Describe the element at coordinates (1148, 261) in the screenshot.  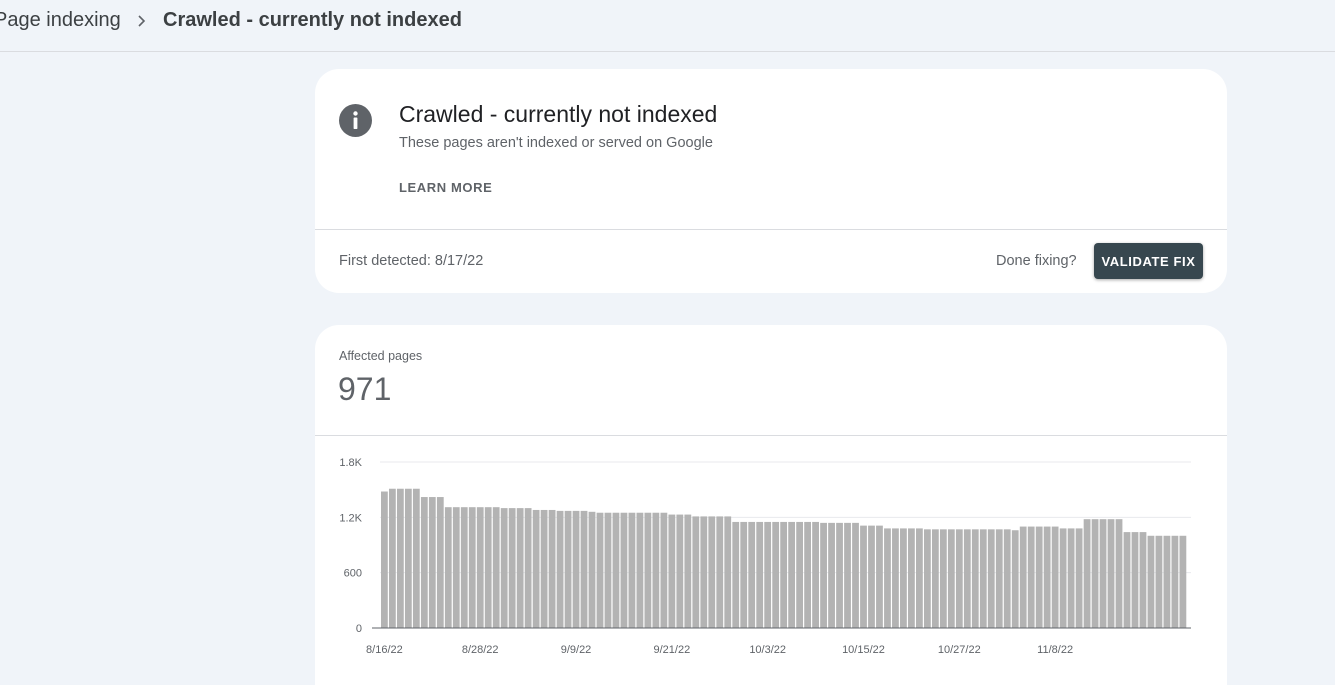
I see `validate-fix-button: VALIDATE FIX` at that location.